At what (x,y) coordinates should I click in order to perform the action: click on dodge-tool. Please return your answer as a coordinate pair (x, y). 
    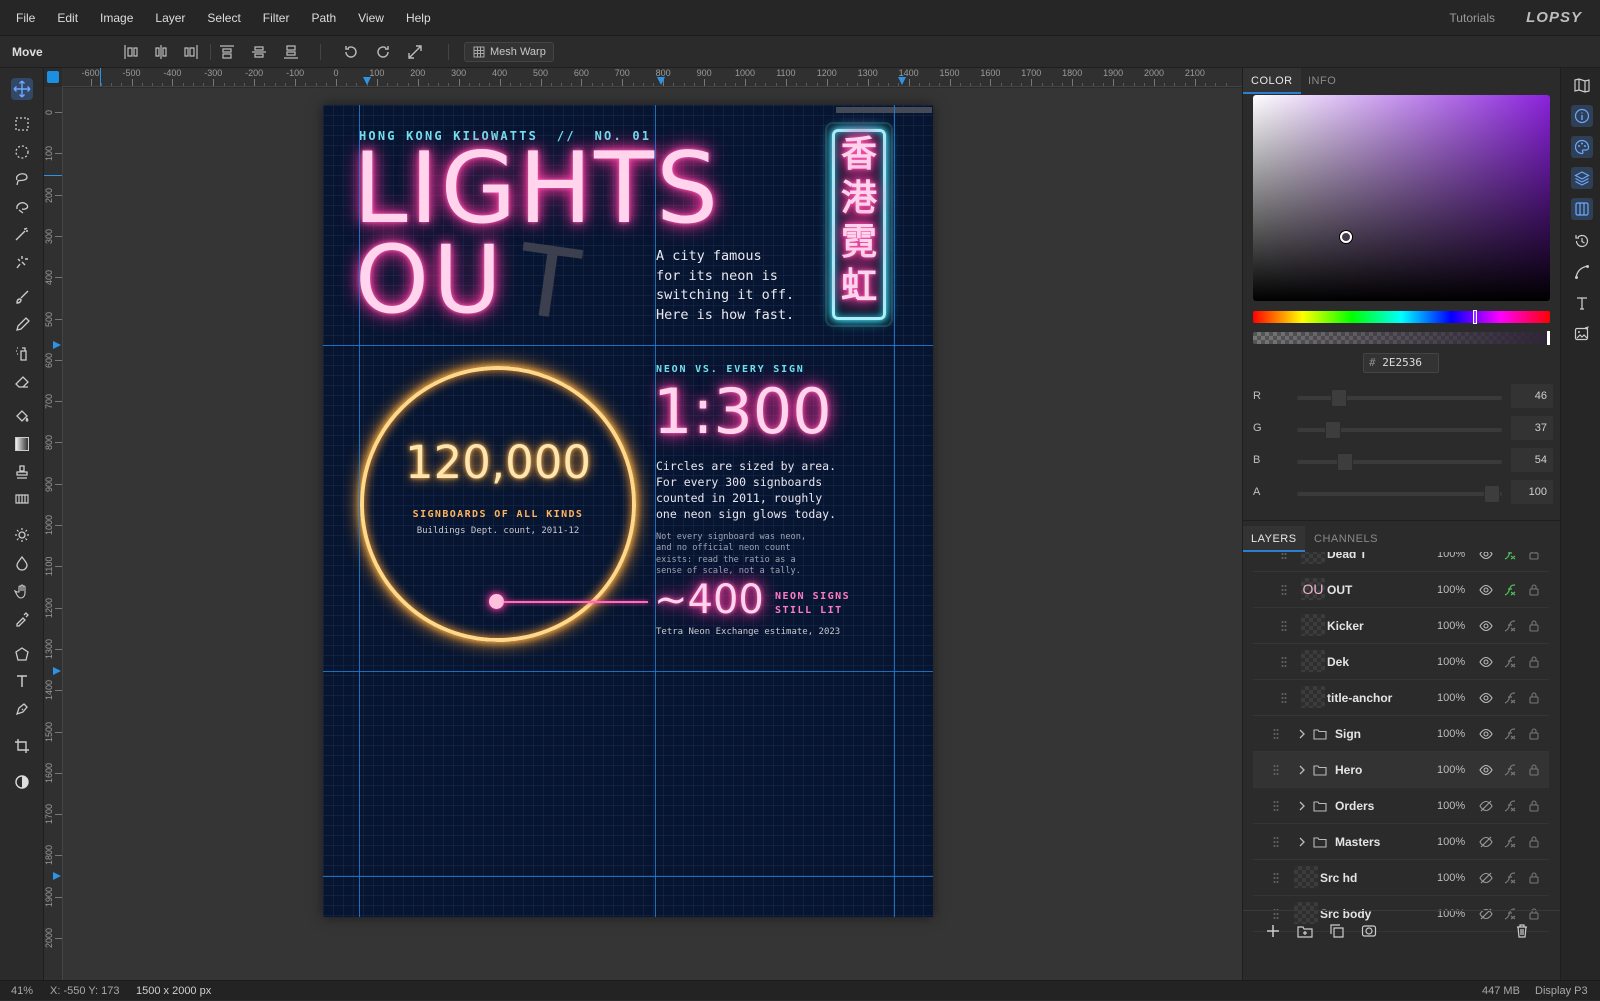
    Looking at the image, I should click on (22, 535).